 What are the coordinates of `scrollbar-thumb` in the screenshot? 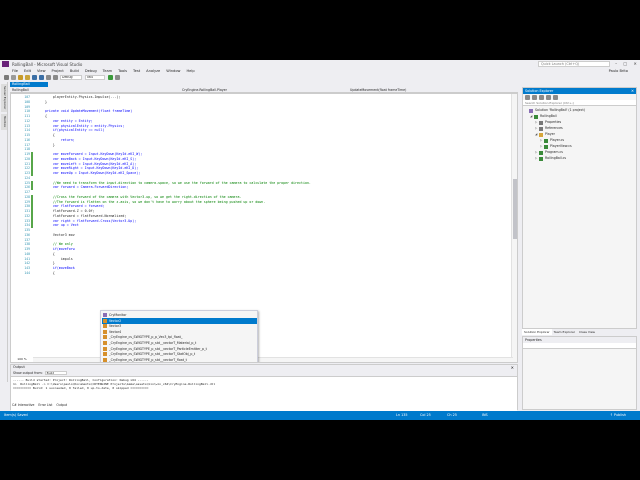 It's located at (515, 209).